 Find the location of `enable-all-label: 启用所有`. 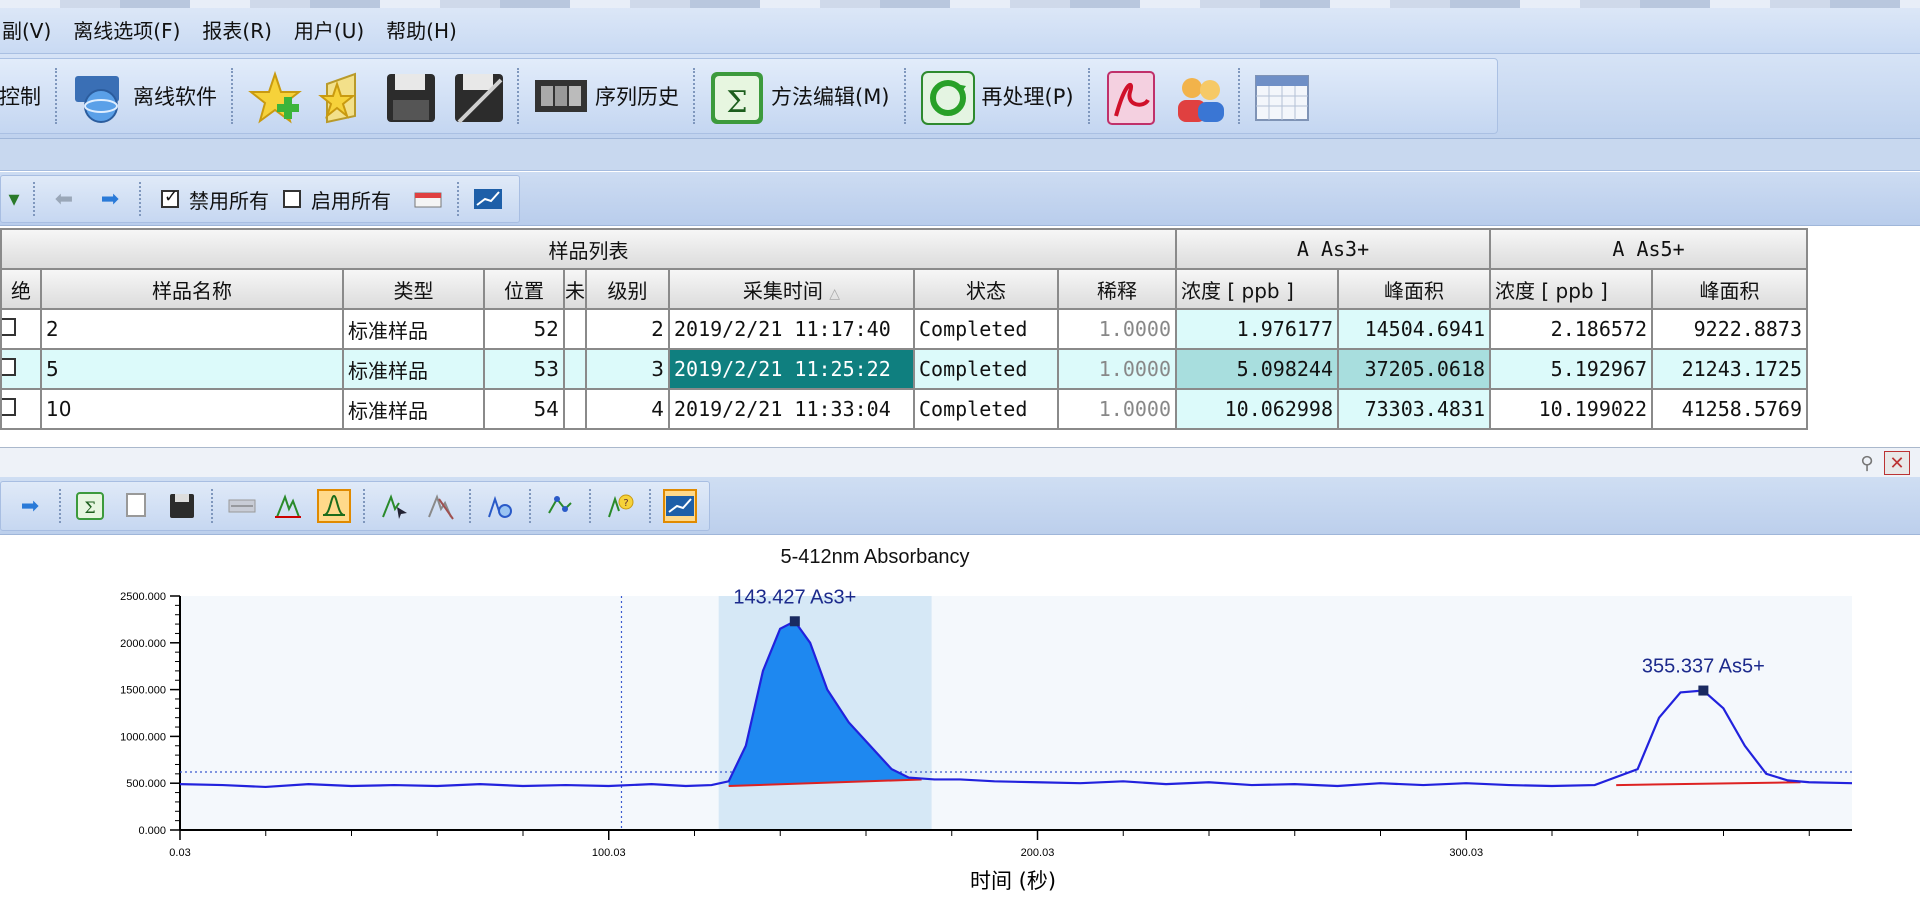

enable-all-label: 启用所有 is located at coordinates (351, 199).